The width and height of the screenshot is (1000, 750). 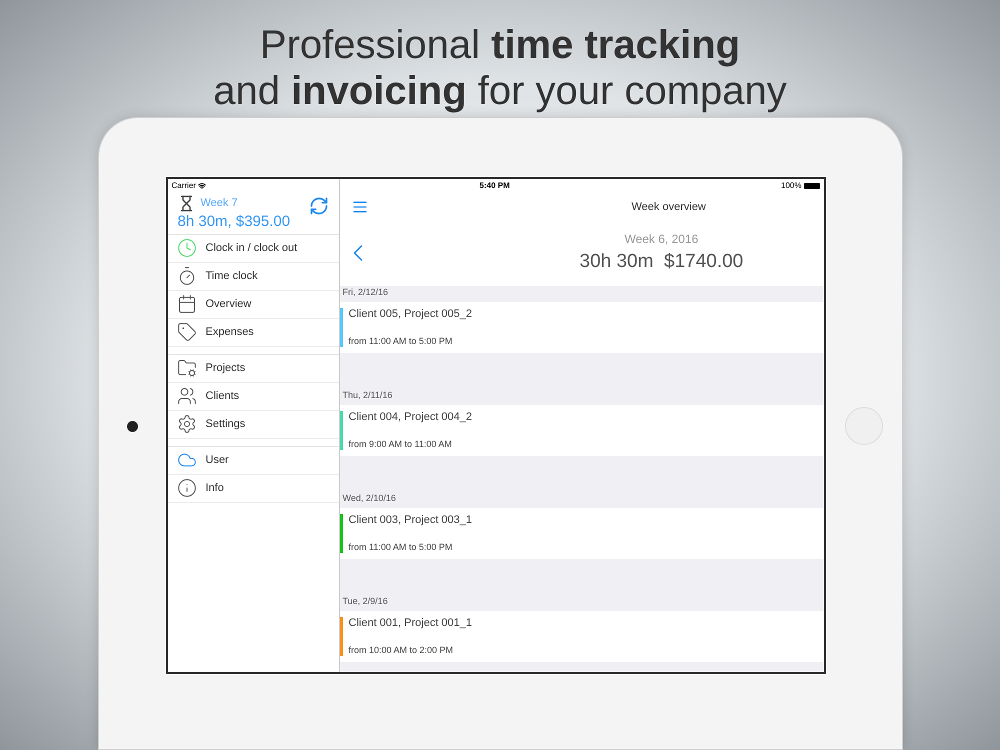 I want to click on carrier-label: Carrier, so click(x=184, y=186).